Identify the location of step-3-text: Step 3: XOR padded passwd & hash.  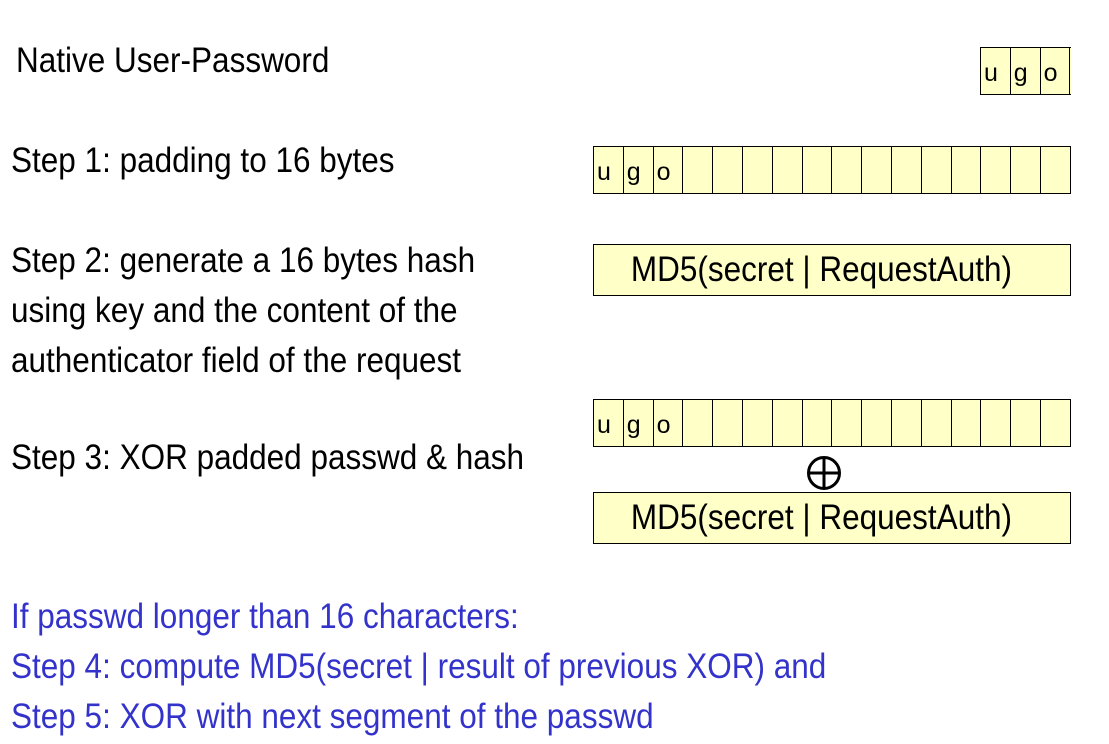
(268, 457).